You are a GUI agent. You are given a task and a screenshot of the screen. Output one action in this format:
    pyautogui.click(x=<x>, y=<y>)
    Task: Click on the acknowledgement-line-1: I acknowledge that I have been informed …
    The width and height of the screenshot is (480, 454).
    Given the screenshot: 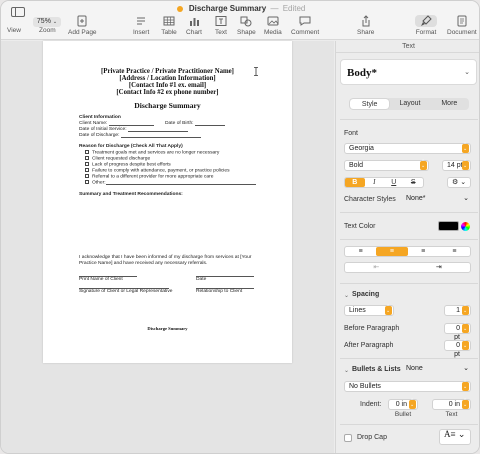 What is the action you would take?
    pyautogui.click(x=165, y=257)
    